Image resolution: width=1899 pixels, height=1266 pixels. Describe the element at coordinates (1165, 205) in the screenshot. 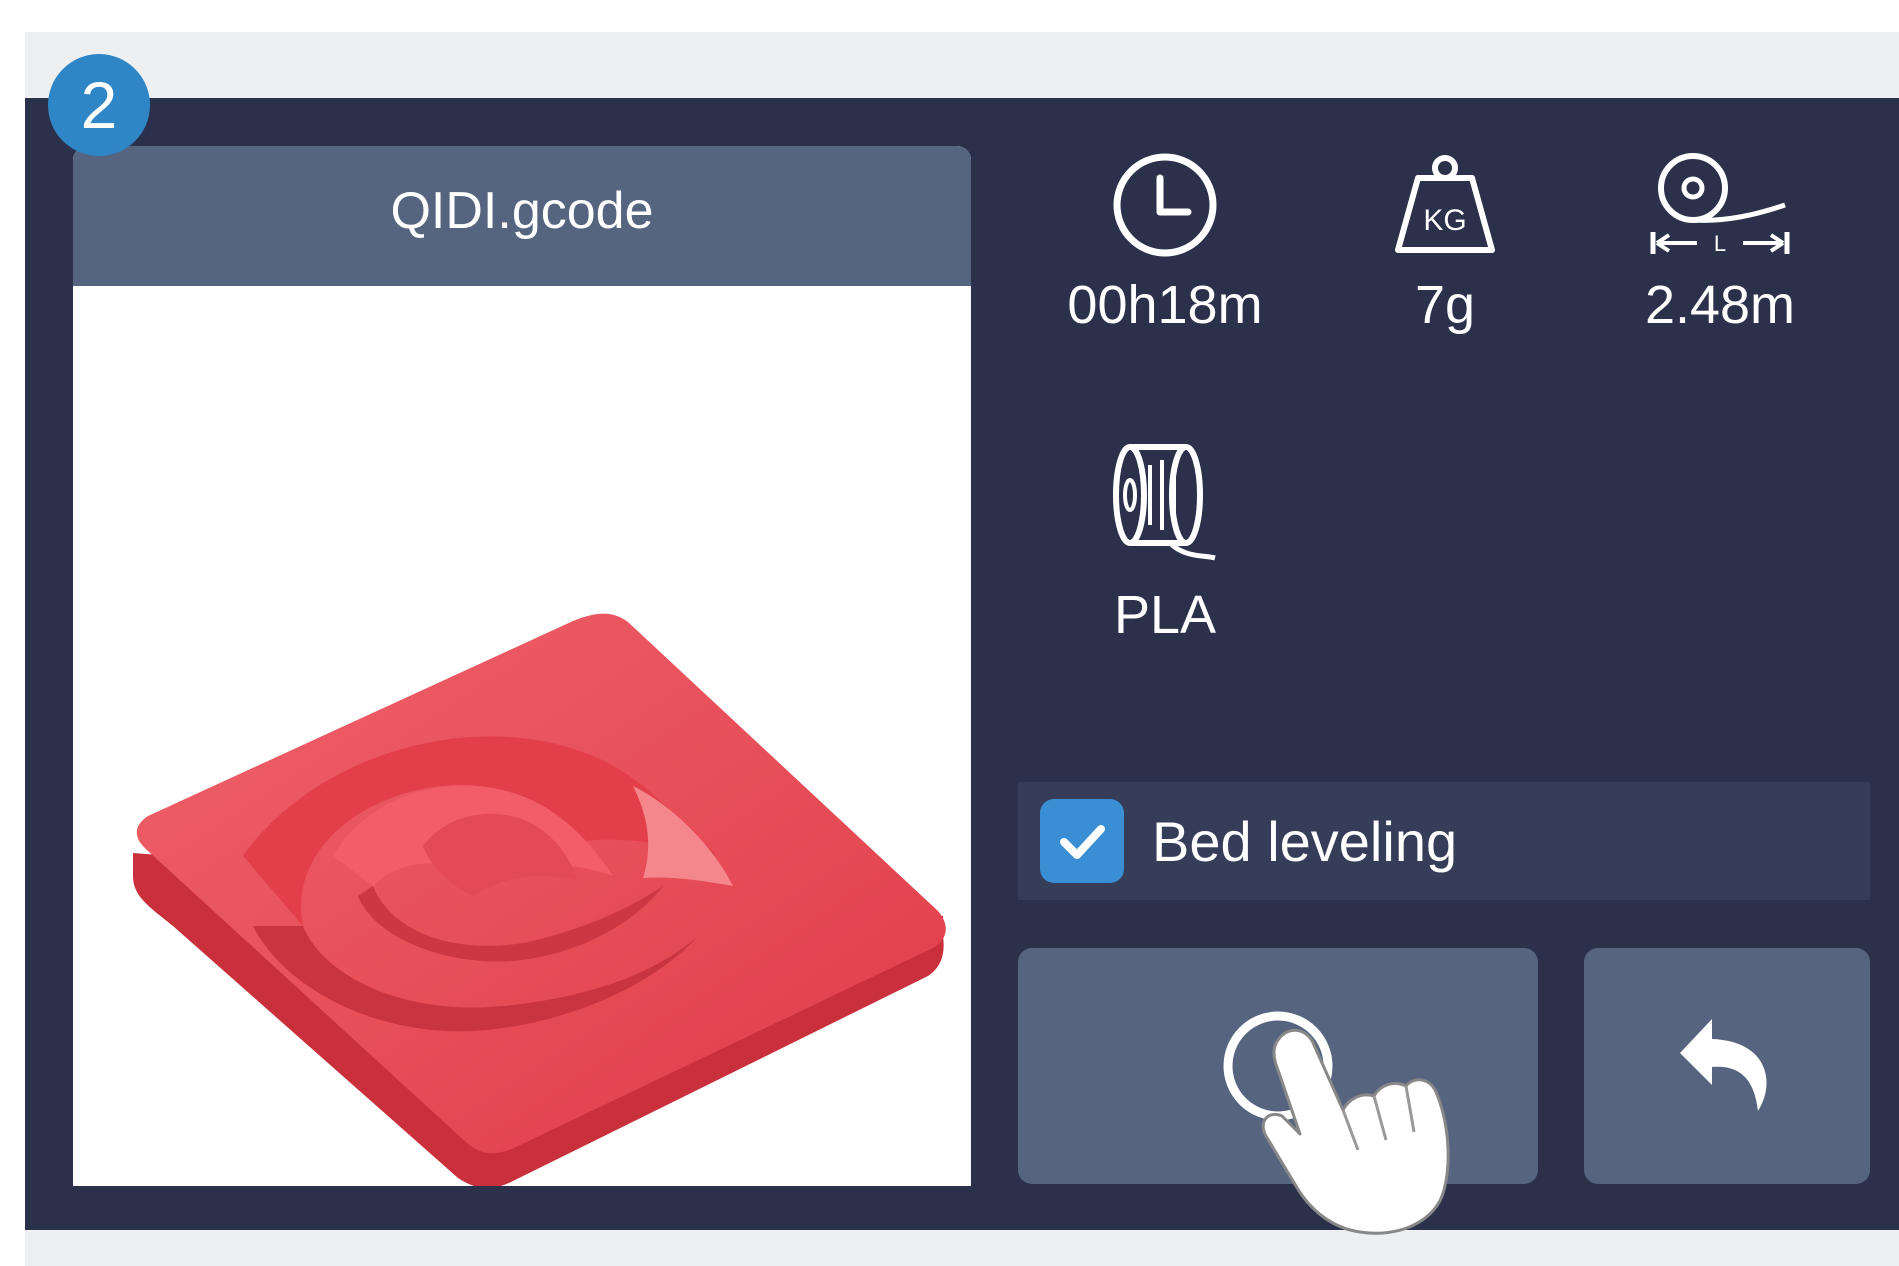

I see `clock-icon` at that location.